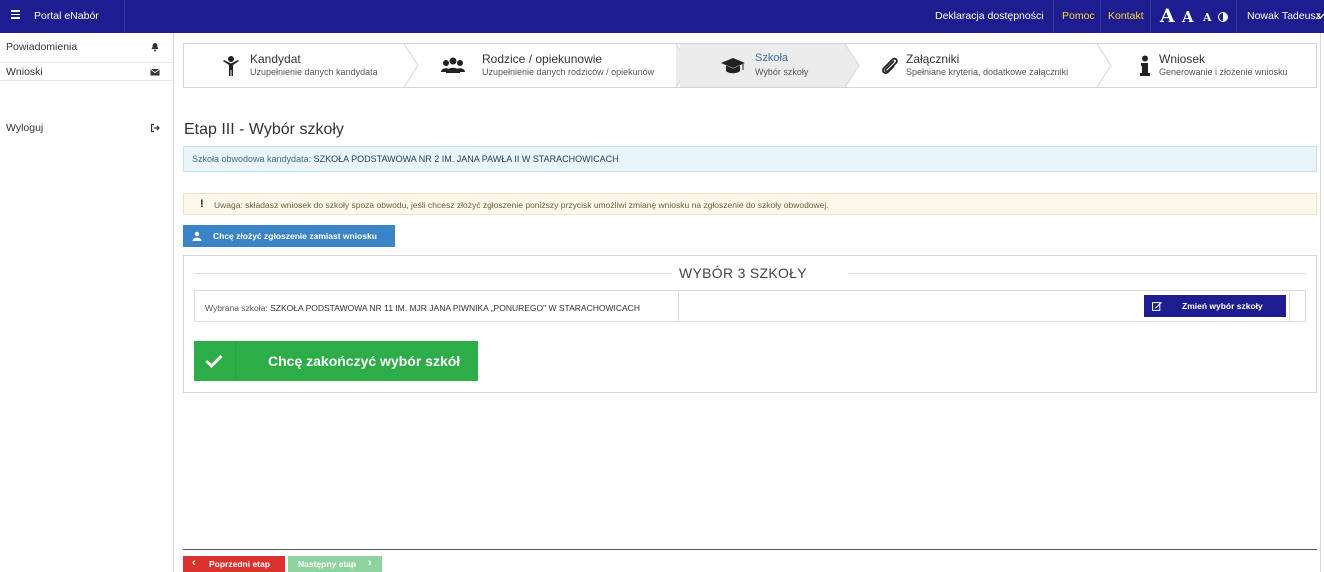 The image size is (1324, 572). I want to click on sidebar: Powiadomienia Wnioski Wyloguj, so click(87, 302).